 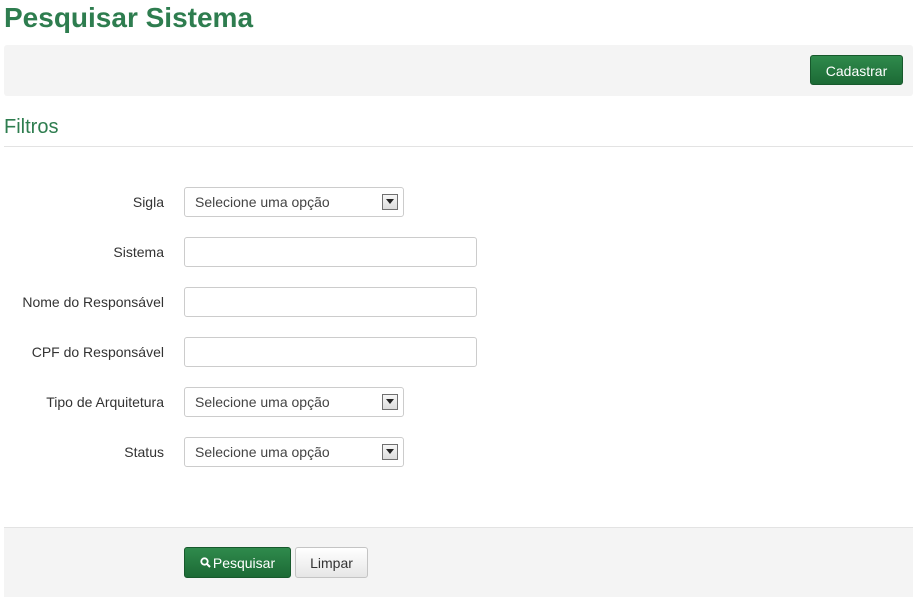 What do you see at coordinates (458, 70) in the screenshot?
I see `toolbar: Cadastrar` at bounding box center [458, 70].